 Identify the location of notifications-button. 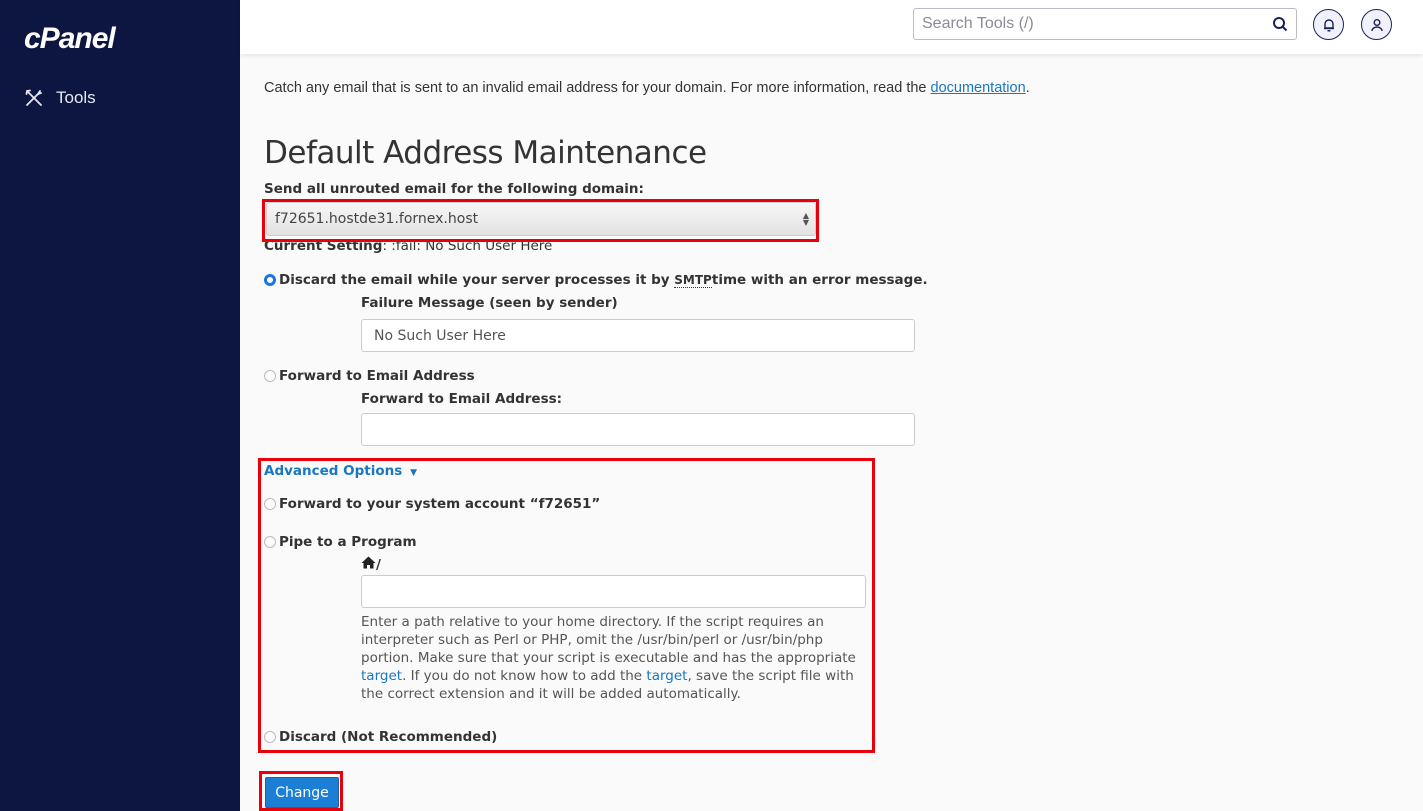
(1328, 24).